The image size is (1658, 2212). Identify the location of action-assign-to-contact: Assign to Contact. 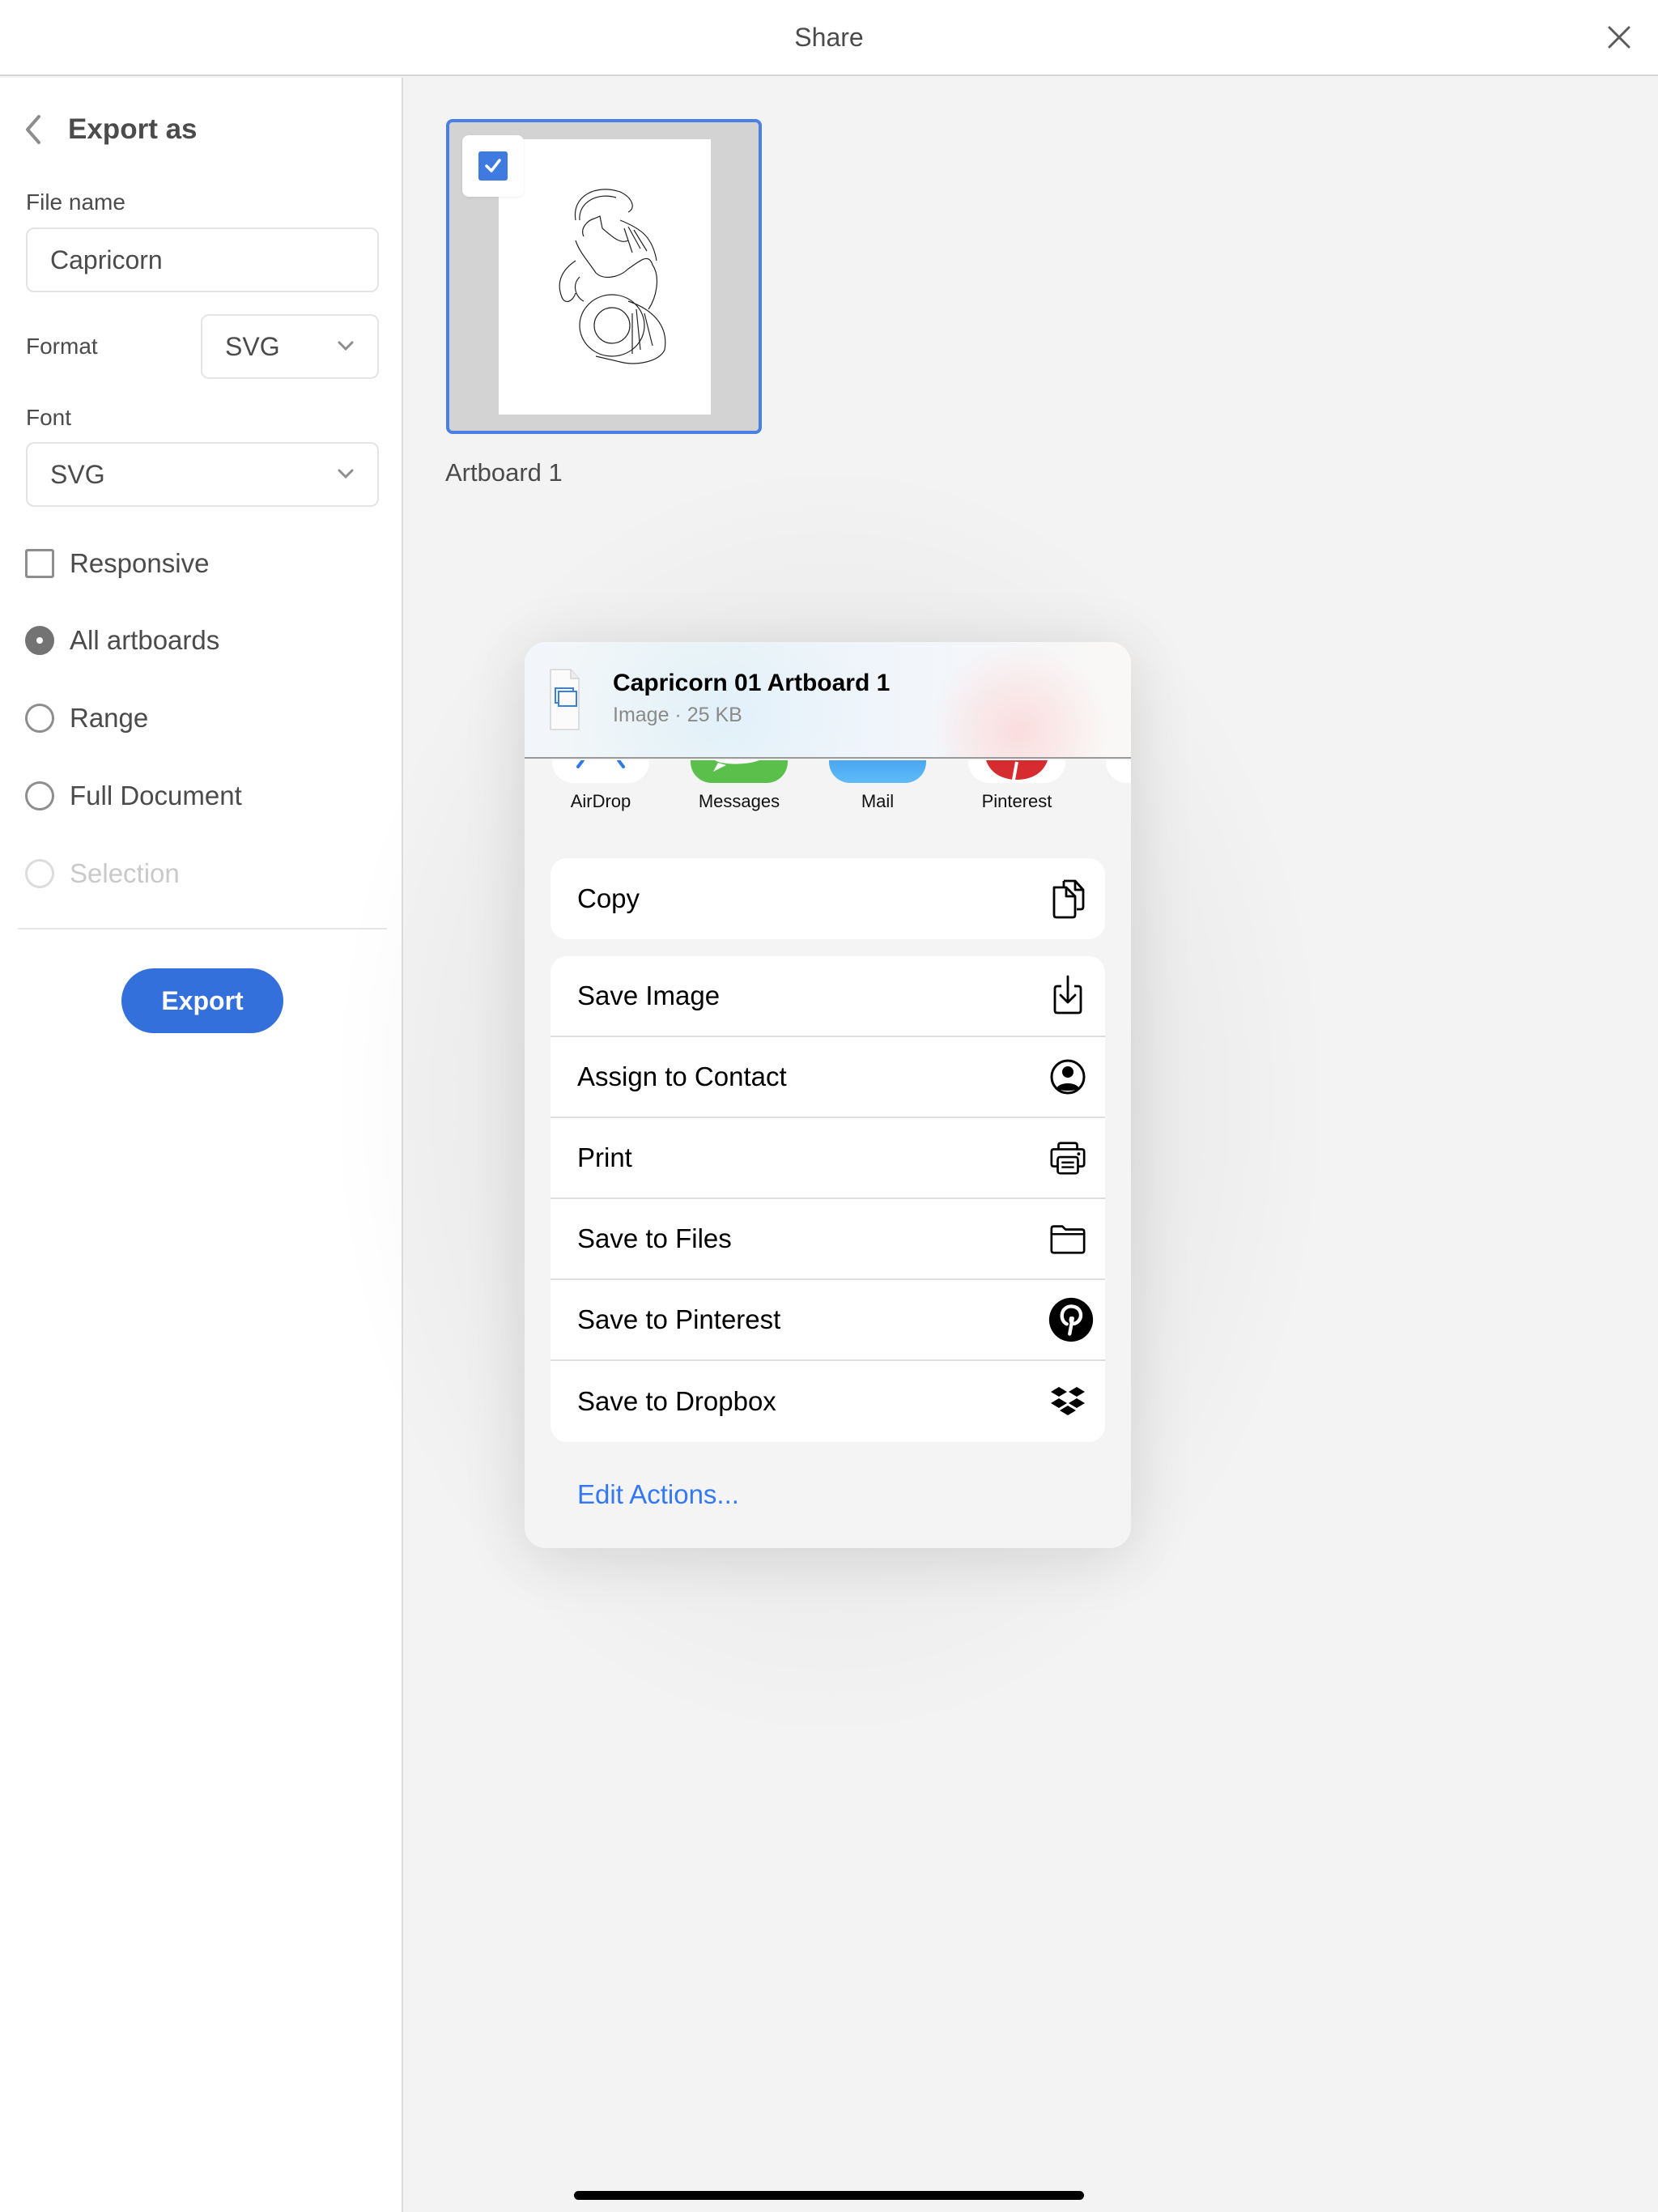
(828, 1078).